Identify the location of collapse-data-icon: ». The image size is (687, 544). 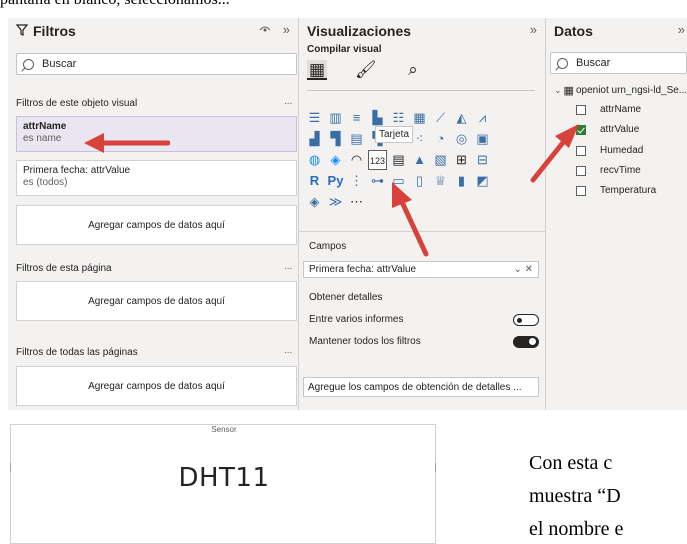
(681, 29).